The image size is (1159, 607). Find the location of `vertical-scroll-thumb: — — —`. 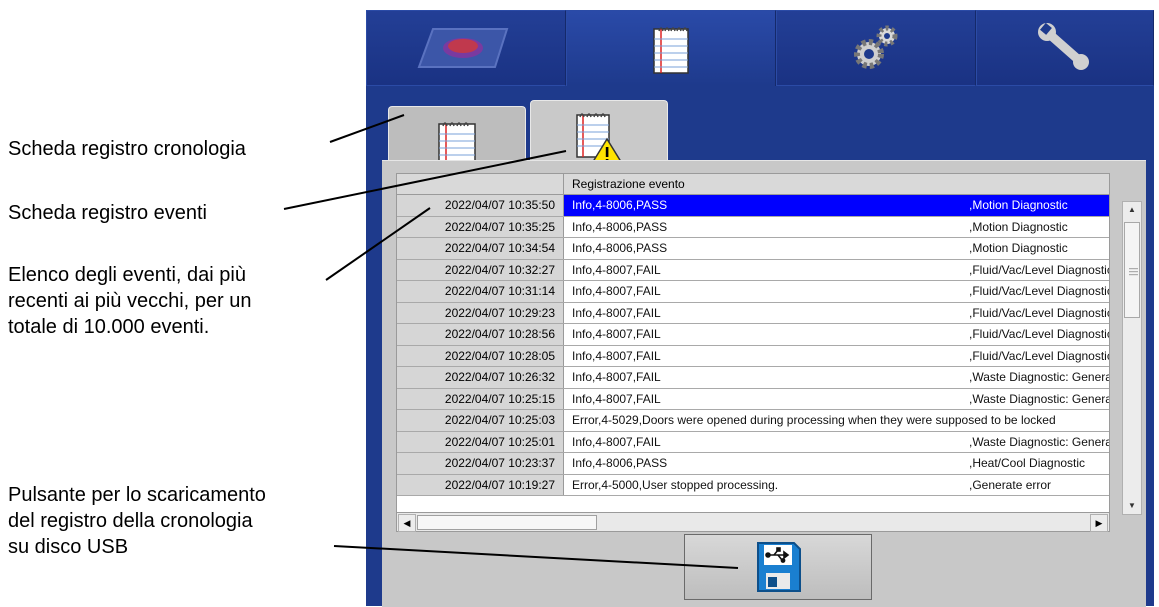

vertical-scroll-thumb: — — — is located at coordinates (1132, 270).